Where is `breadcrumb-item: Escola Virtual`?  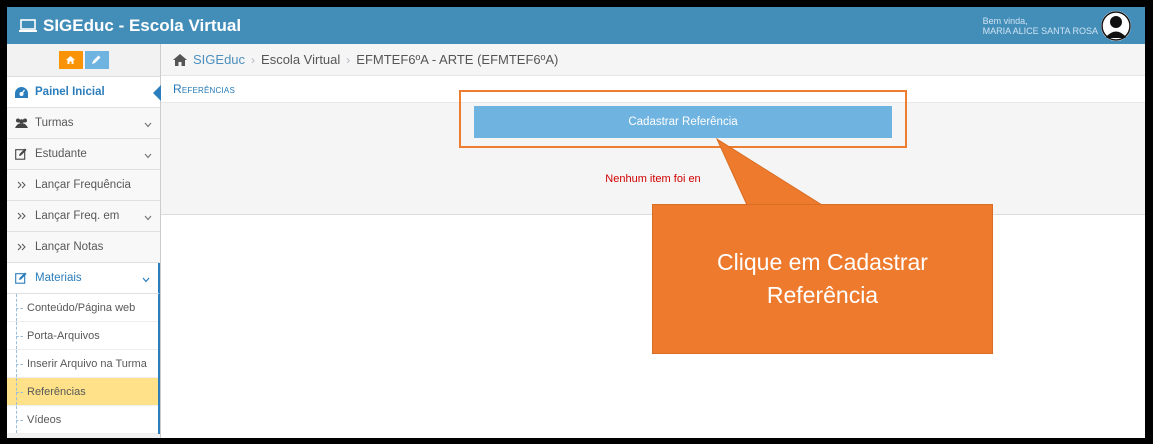
breadcrumb-item: Escola Virtual is located at coordinates (300, 59).